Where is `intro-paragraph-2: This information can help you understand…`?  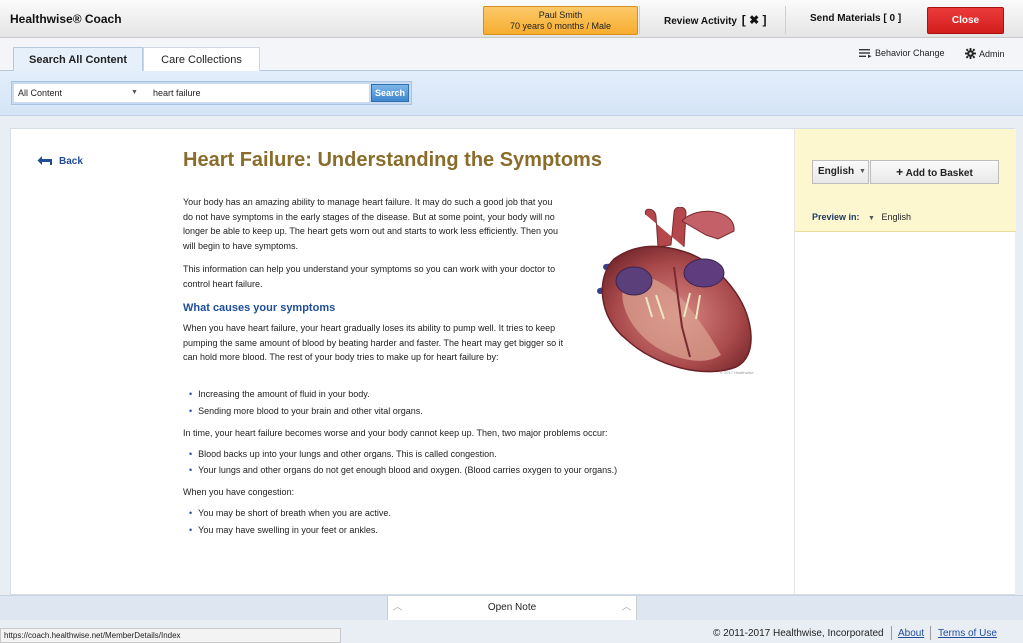
intro-paragraph-2: This information can help you understand… is located at coordinates (369, 276).